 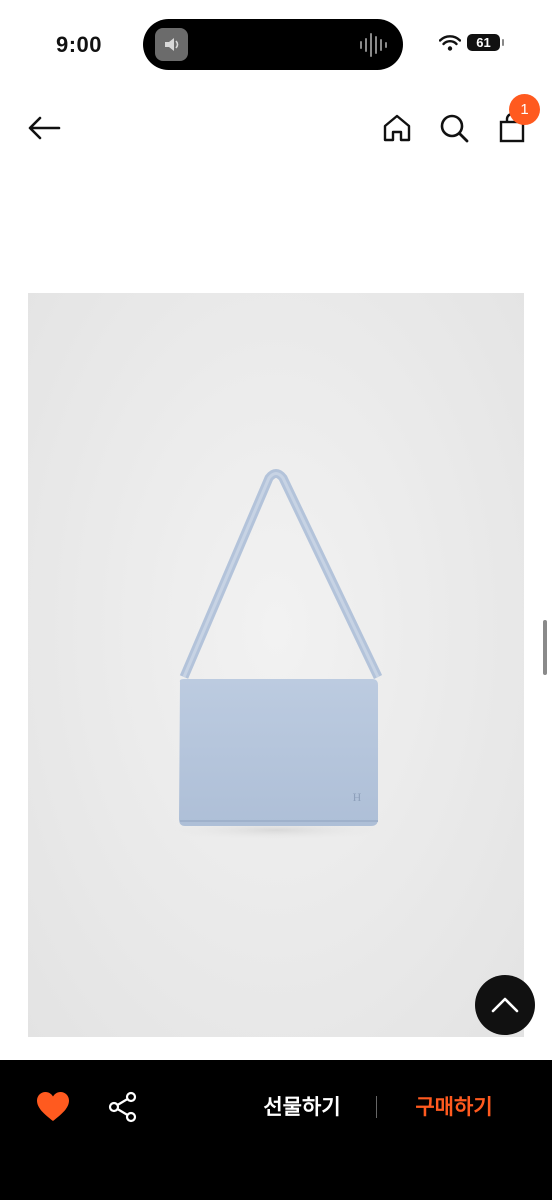 What do you see at coordinates (485, 42) in the screenshot?
I see `battery-indicator: 61` at bounding box center [485, 42].